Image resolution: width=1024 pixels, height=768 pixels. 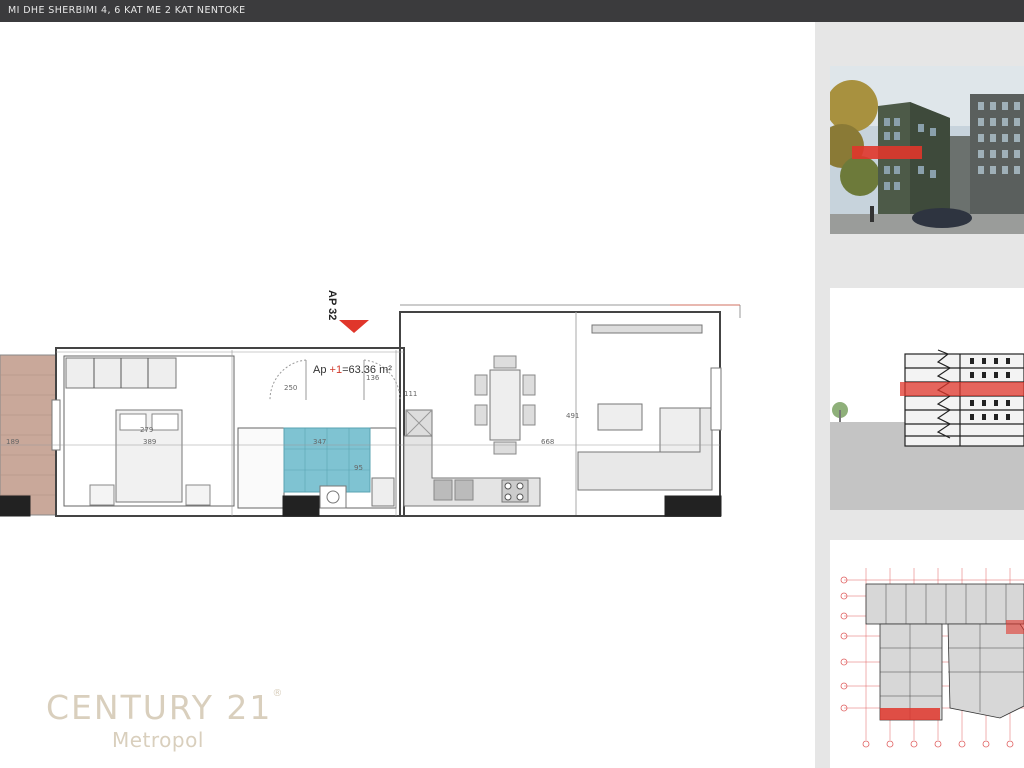 What do you see at coordinates (149, 442) in the screenshot?
I see `dim-label: 389` at bounding box center [149, 442].